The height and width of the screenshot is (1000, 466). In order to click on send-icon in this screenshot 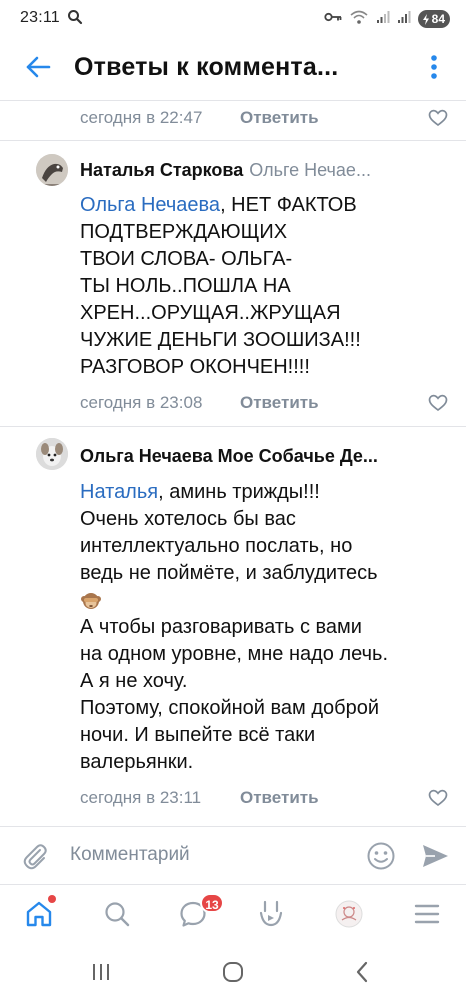, I will do `click(435, 856)`.